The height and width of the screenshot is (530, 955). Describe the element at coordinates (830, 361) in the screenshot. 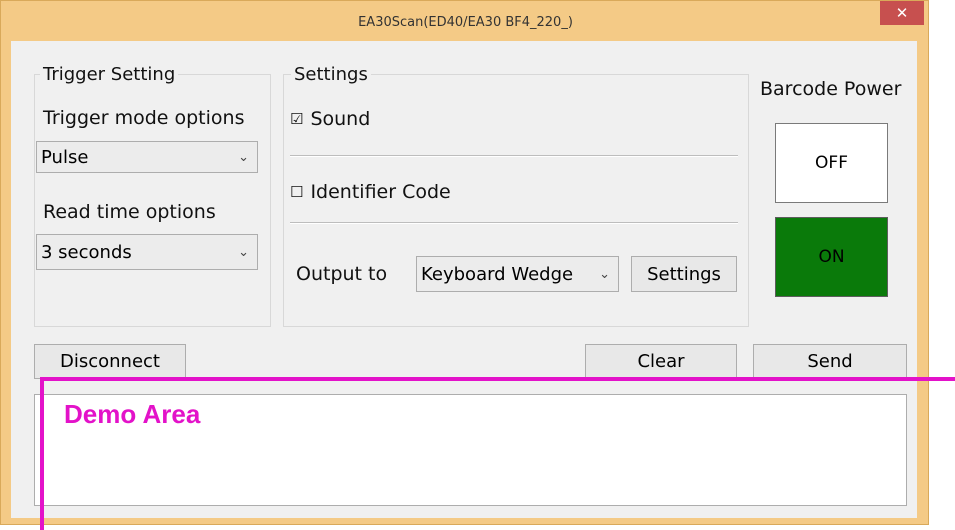

I see `send-button: Send` at that location.